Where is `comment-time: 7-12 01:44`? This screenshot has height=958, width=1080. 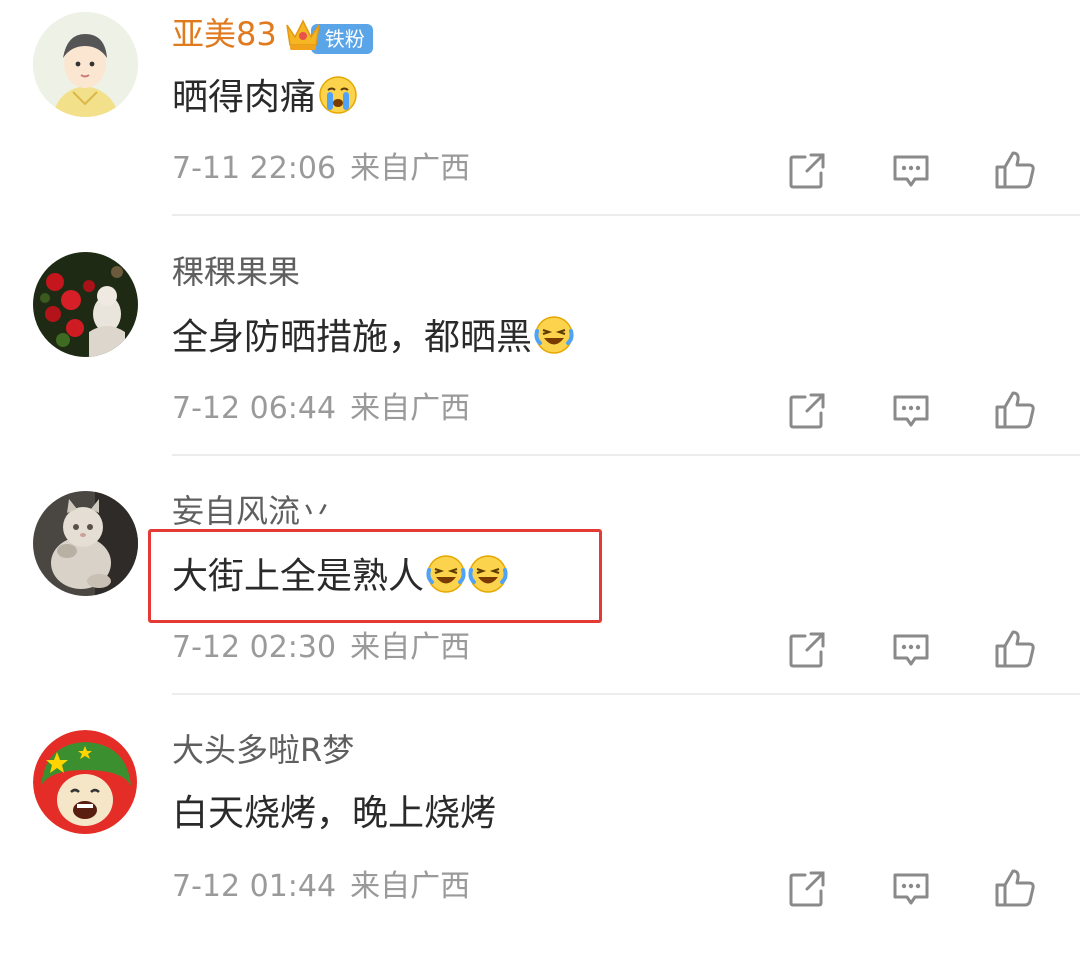
comment-time: 7-12 01:44 is located at coordinates (254, 886).